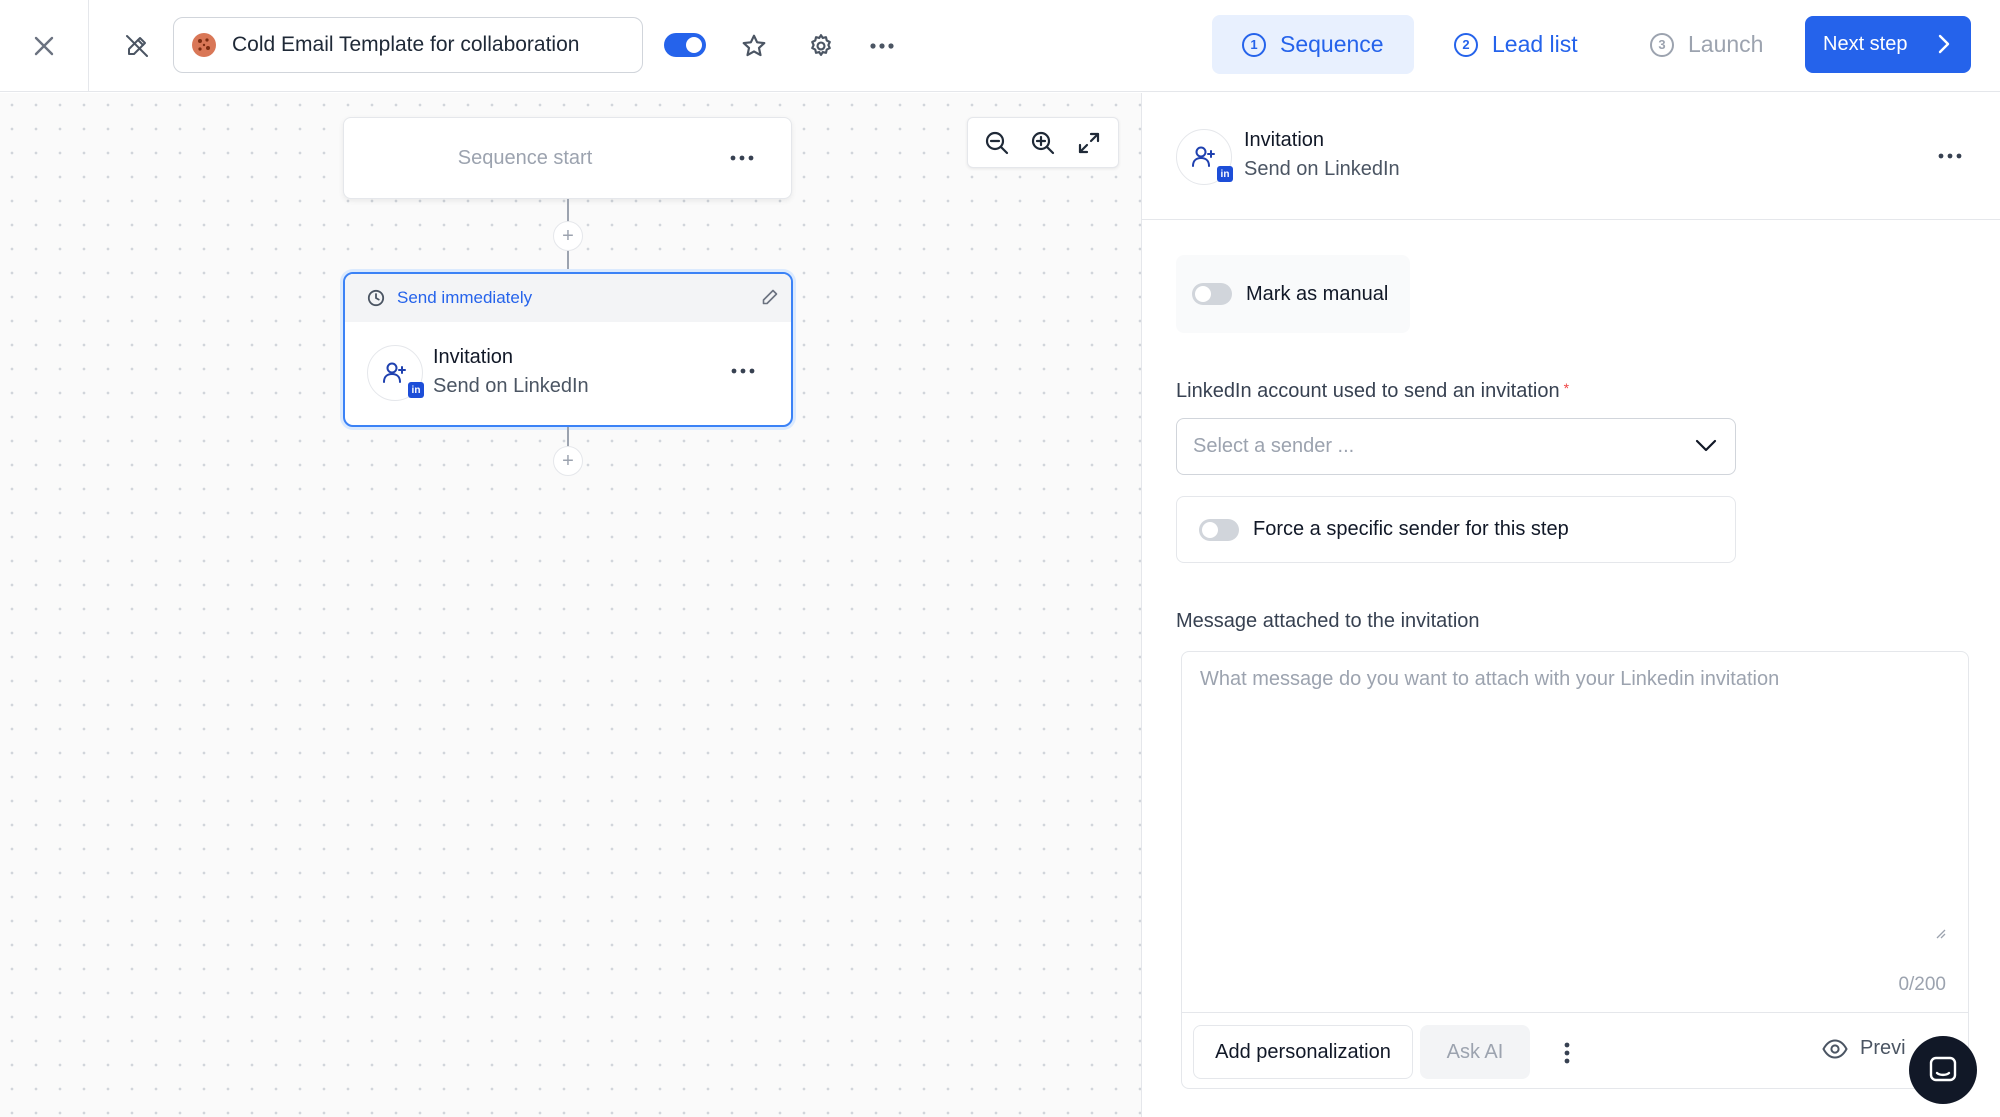  Describe the element at coordinates (1922, 984) in the screenshot. I see `character-counter: 0/200` at that location.